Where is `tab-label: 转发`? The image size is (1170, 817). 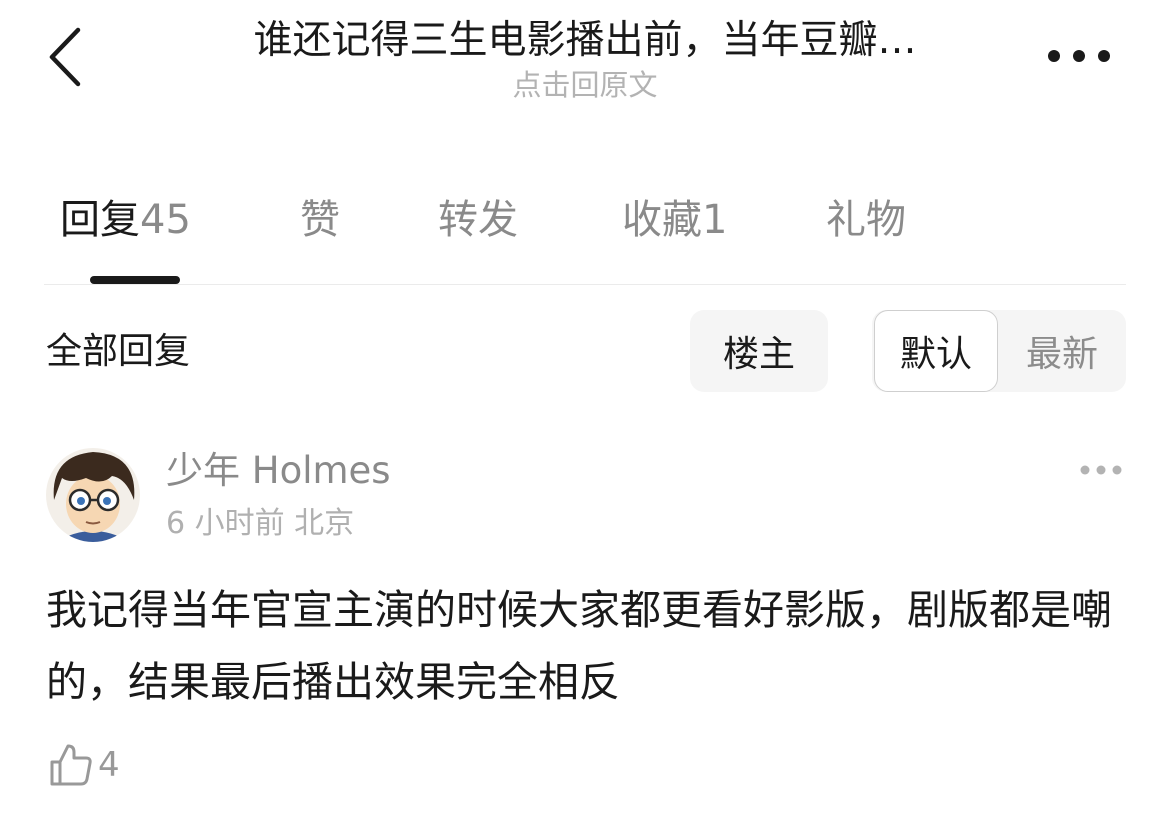
tab-label: 转发 is located at coordinates (478, 220).